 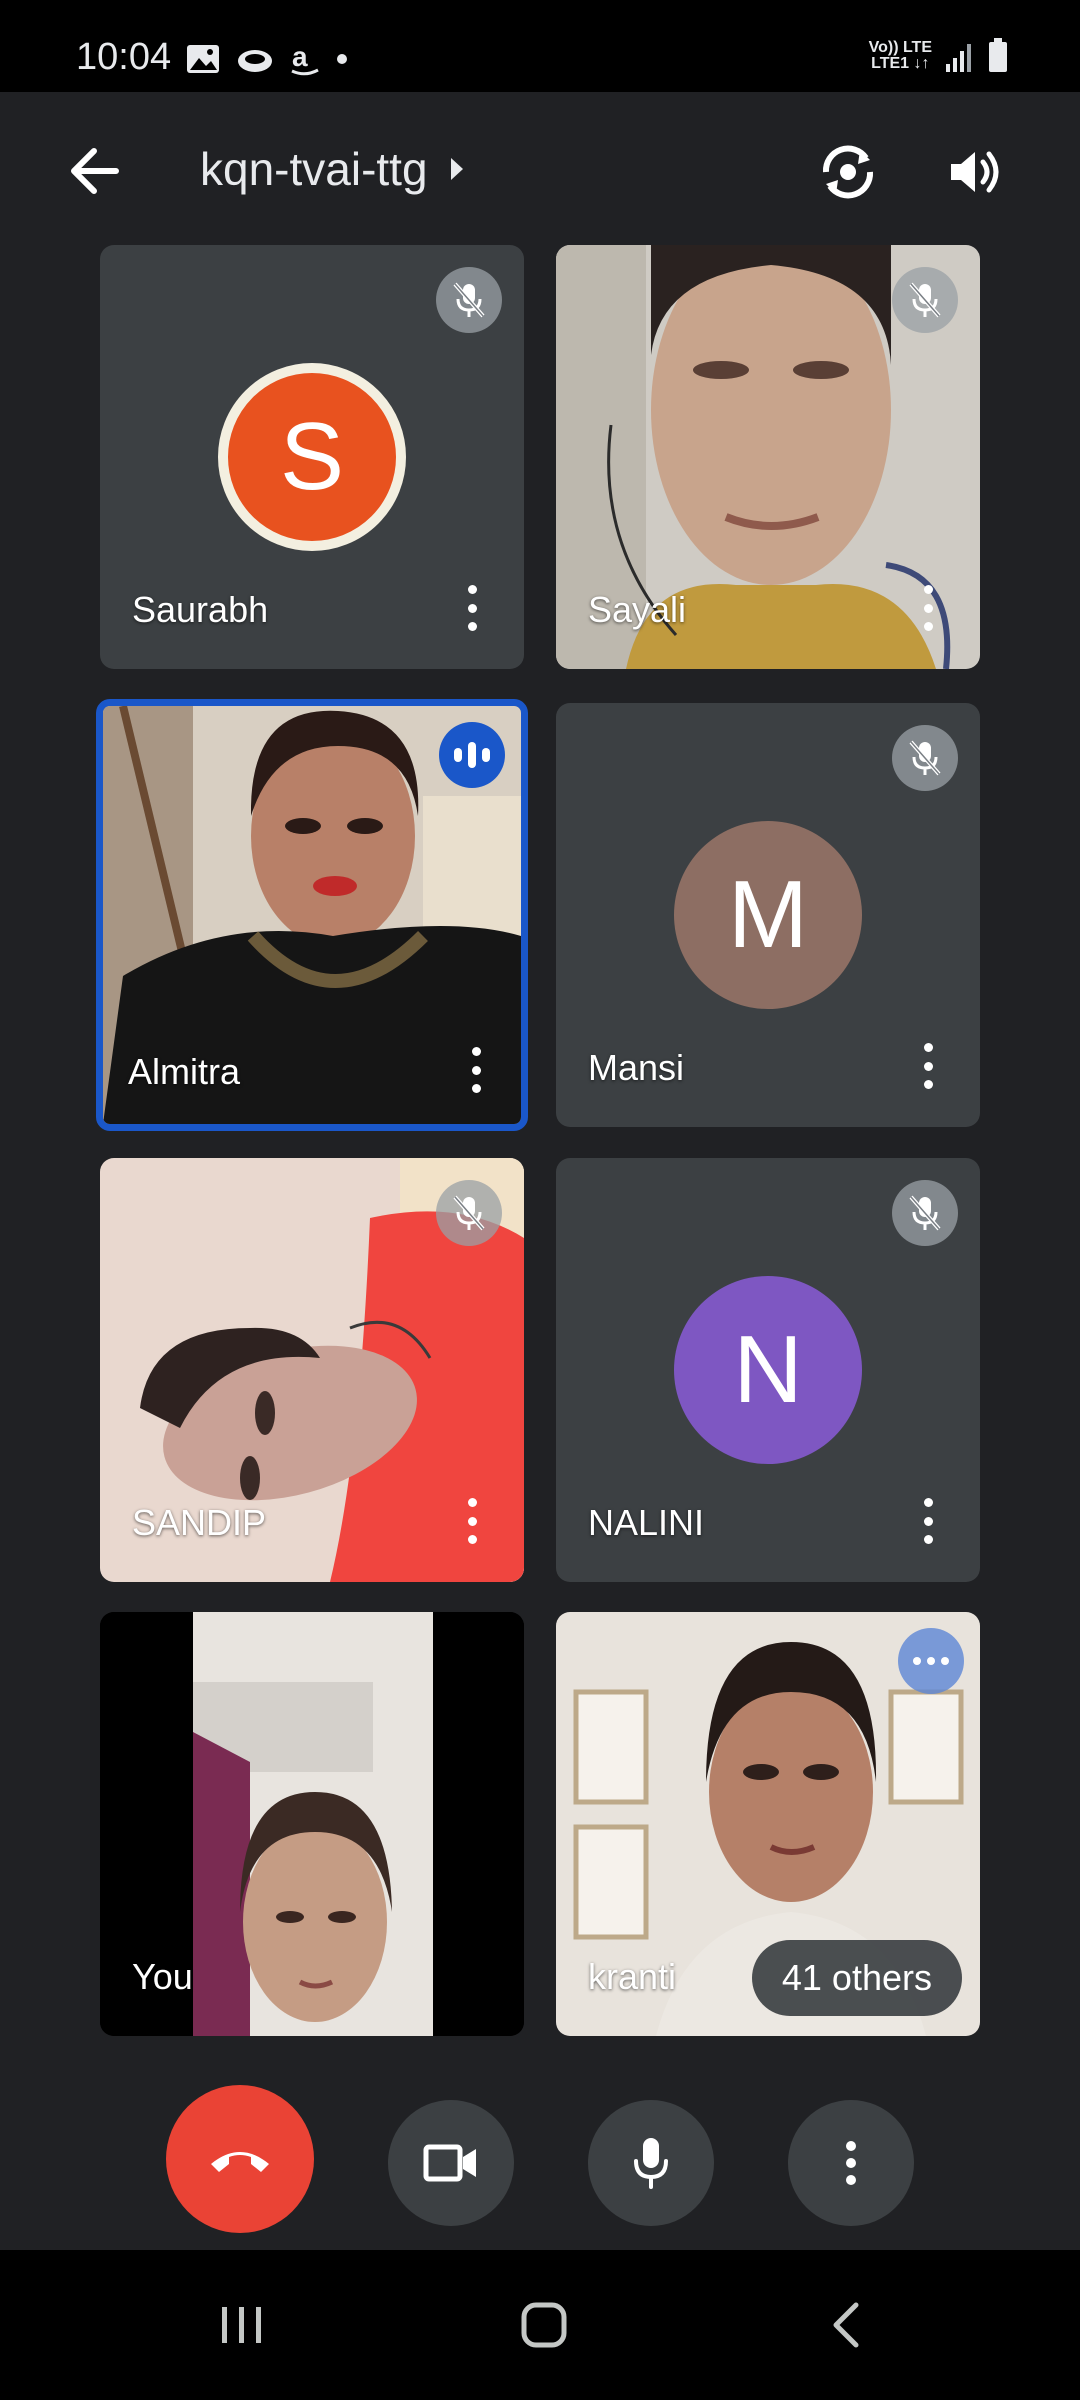 What do you see at coordinates (958, 58) in the screenshot?
I see `signal-icon` at bounding box center [958, 58].